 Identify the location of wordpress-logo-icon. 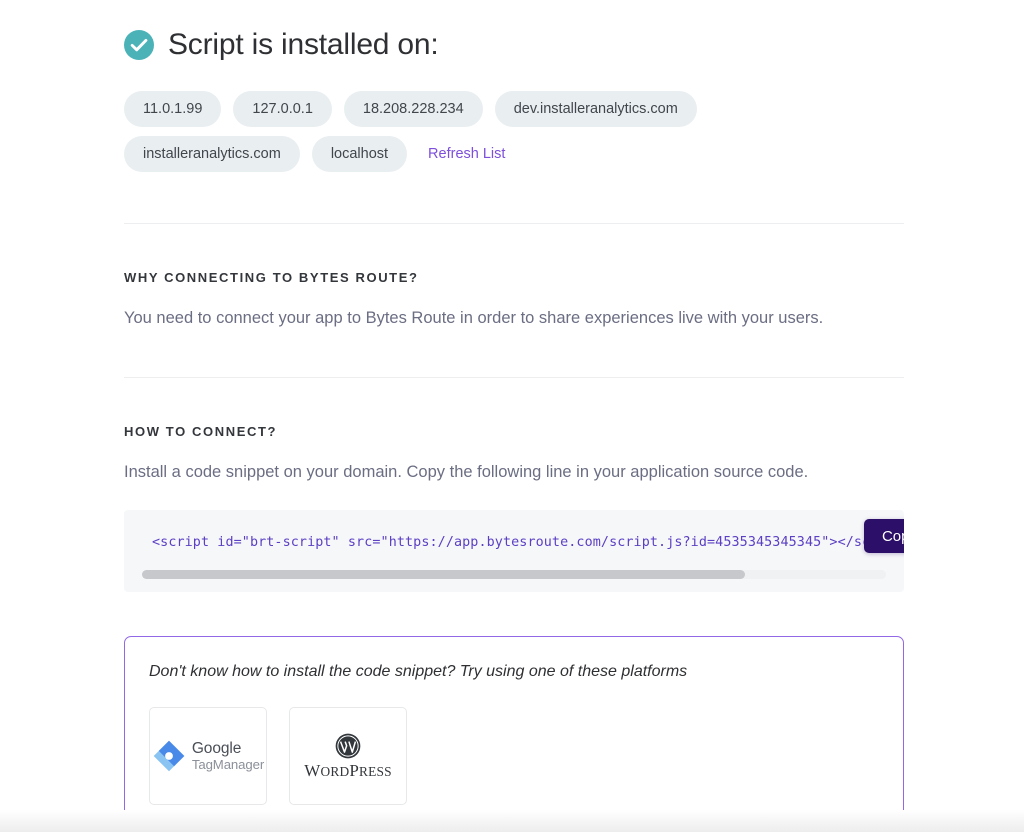
(348, 746).